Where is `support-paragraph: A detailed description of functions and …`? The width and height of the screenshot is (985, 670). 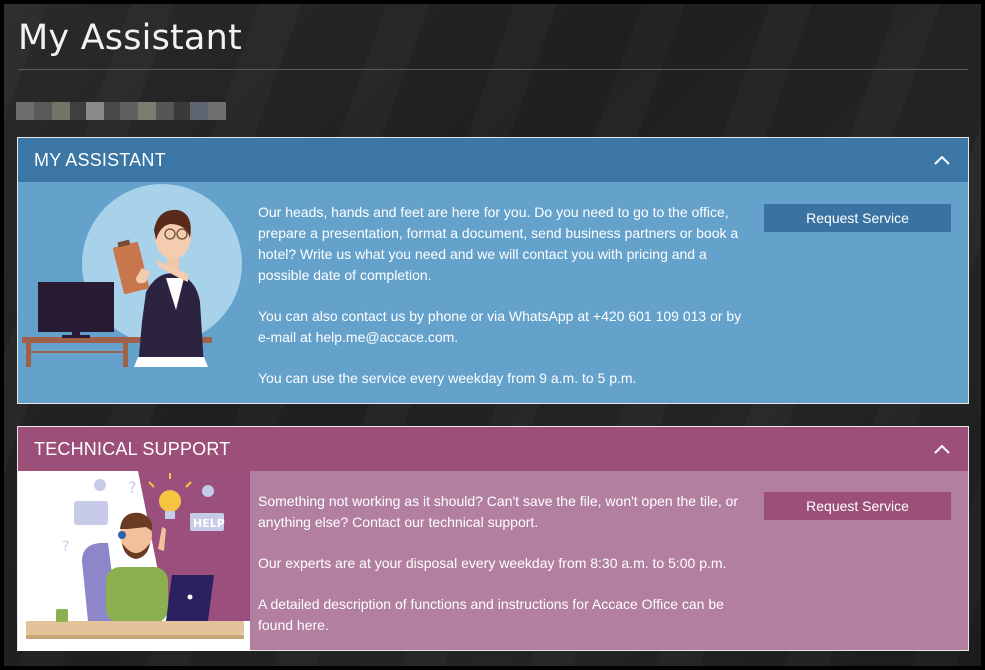
support-paragraph: A detailed description of functions and … is located at coordinates (491, 614).